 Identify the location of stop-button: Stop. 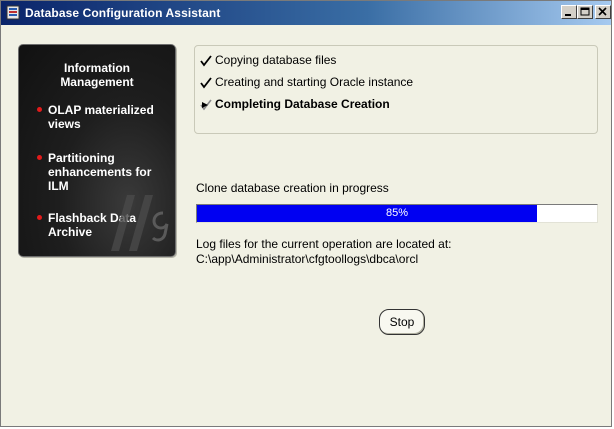
(402, 322).